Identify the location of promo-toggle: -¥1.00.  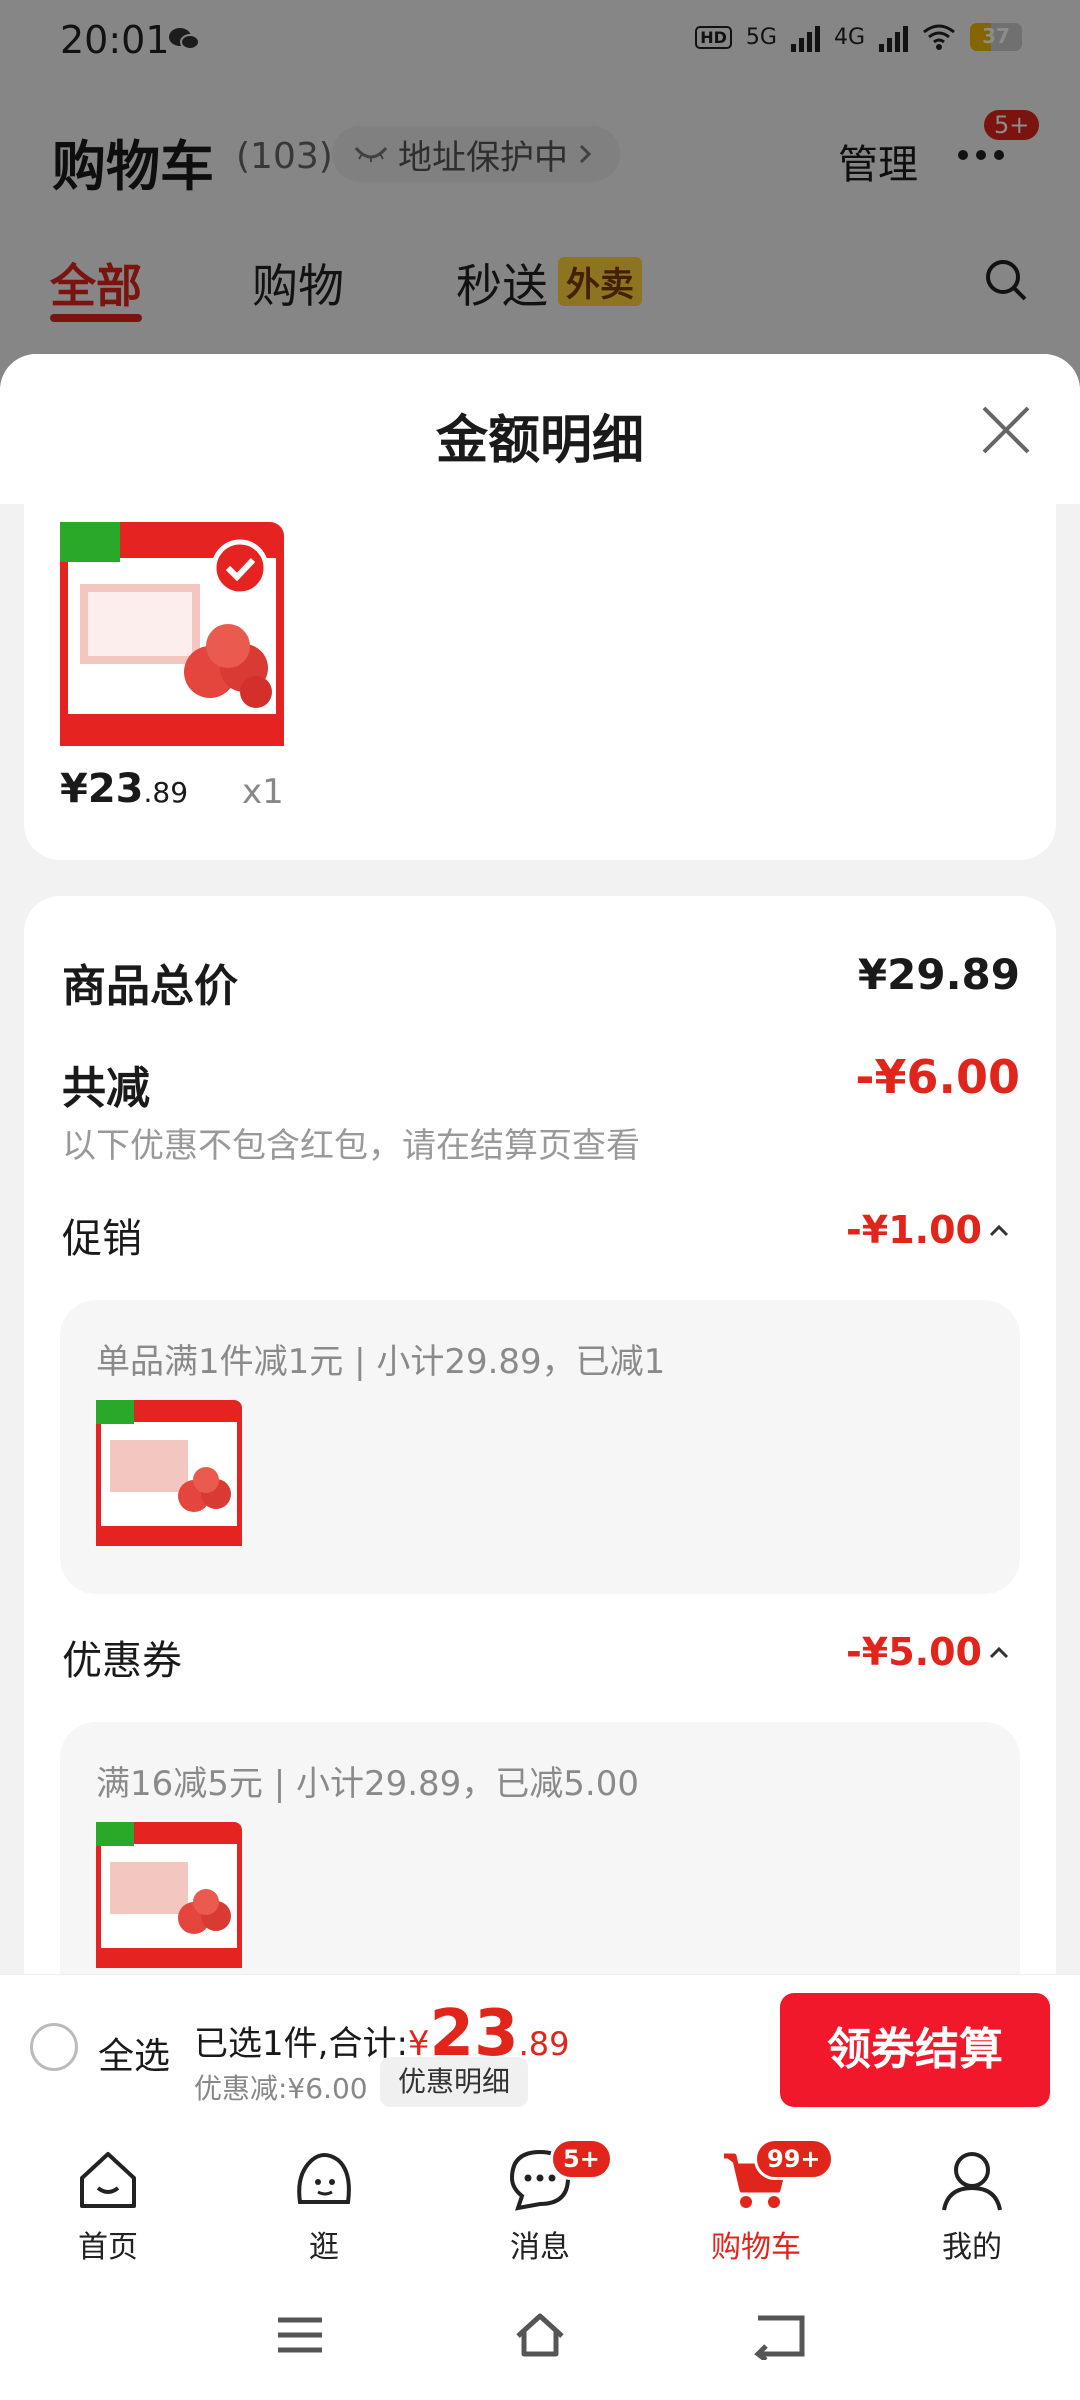
(928, 1230).